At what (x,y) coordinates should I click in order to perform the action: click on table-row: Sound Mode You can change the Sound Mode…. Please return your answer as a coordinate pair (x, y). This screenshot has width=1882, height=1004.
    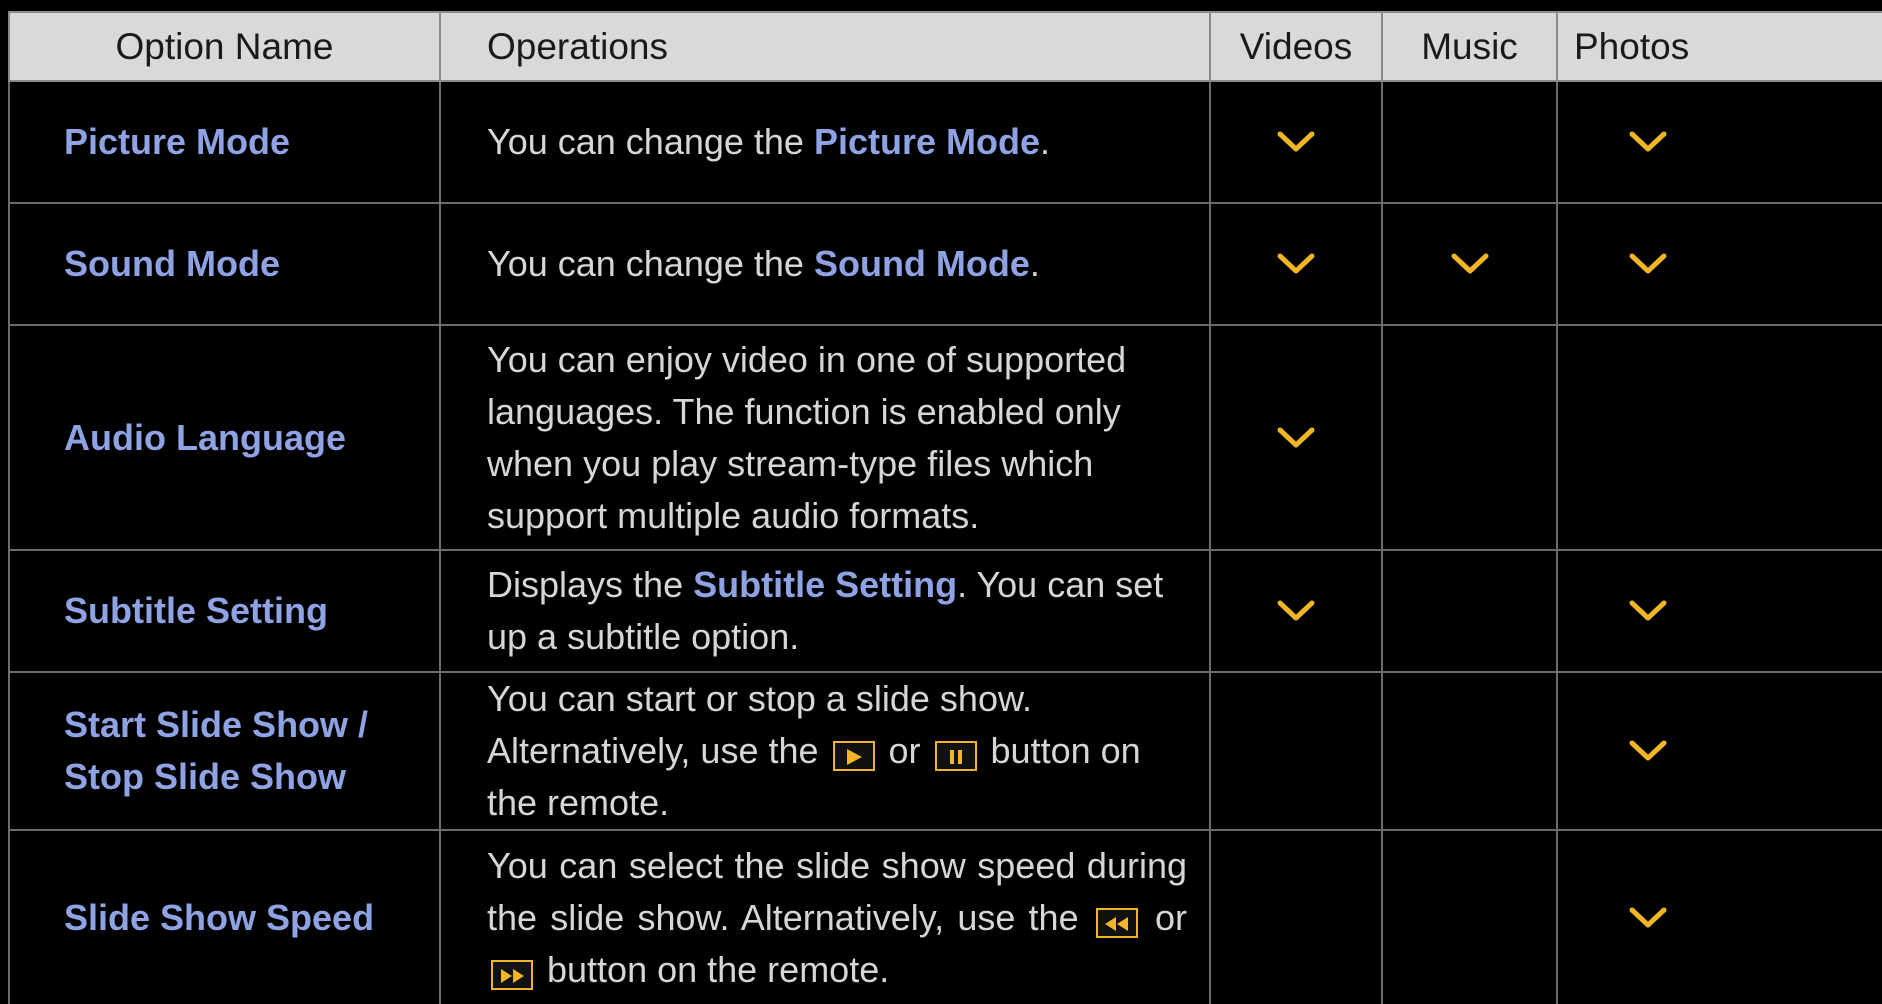
    Looking at the image, I should click on (945, 264).